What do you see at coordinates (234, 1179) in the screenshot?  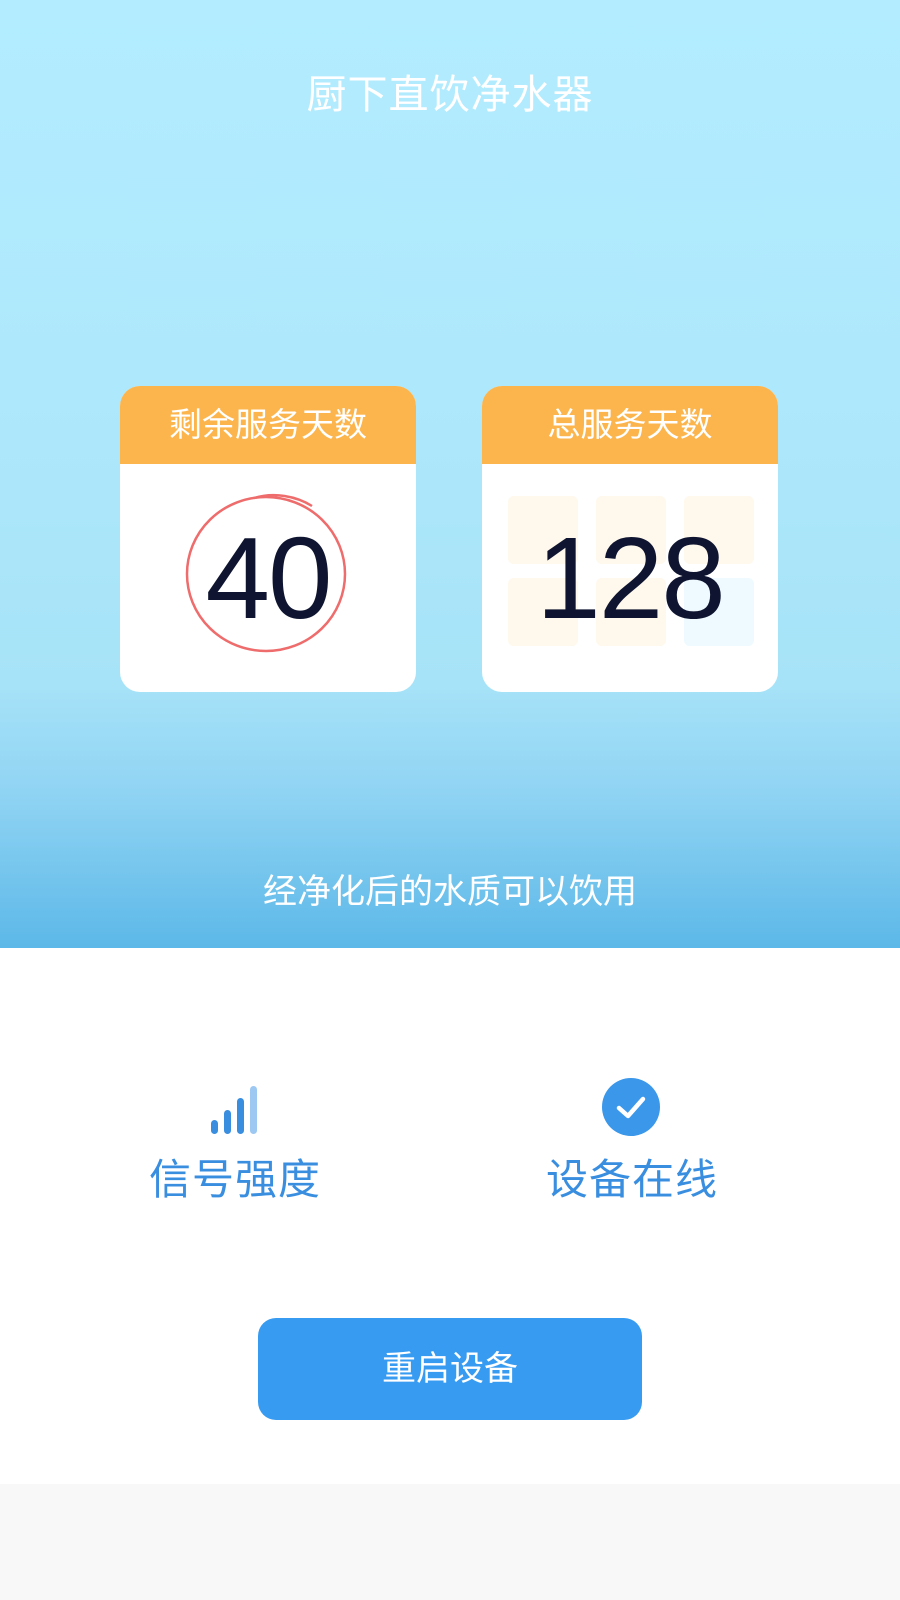 I see `signal-strength-label: 信号强度` at bounding box center [234, 1179].